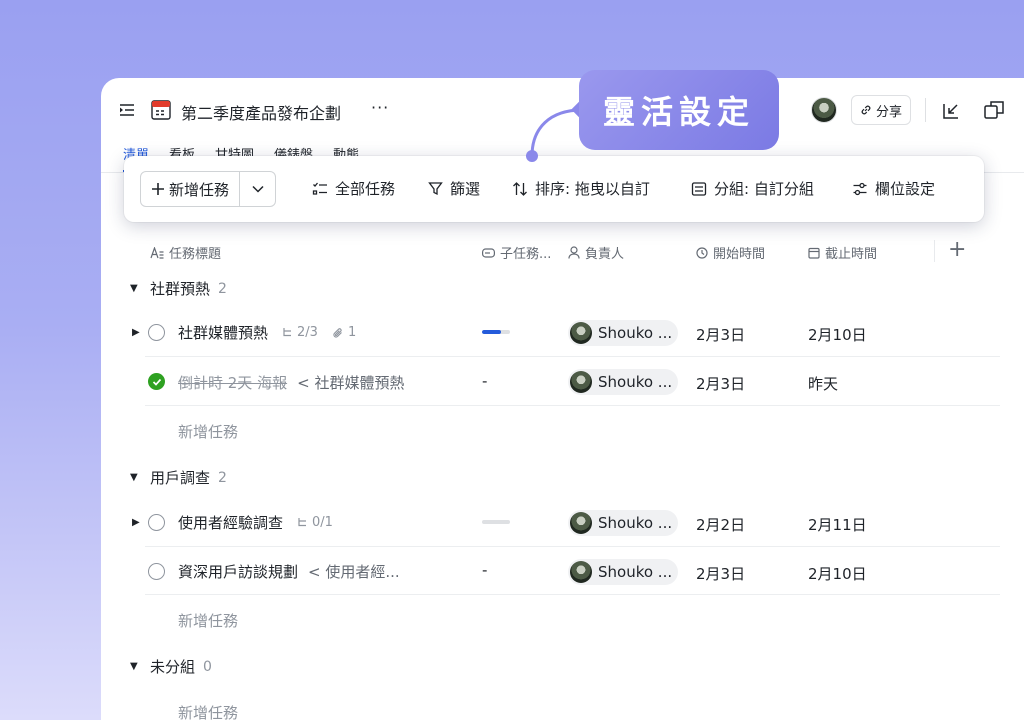 The image size is (1024, 720). I want to click on table-row: 倒計時 2天 海報 < 社群媒體預熱, so click(291, 382).